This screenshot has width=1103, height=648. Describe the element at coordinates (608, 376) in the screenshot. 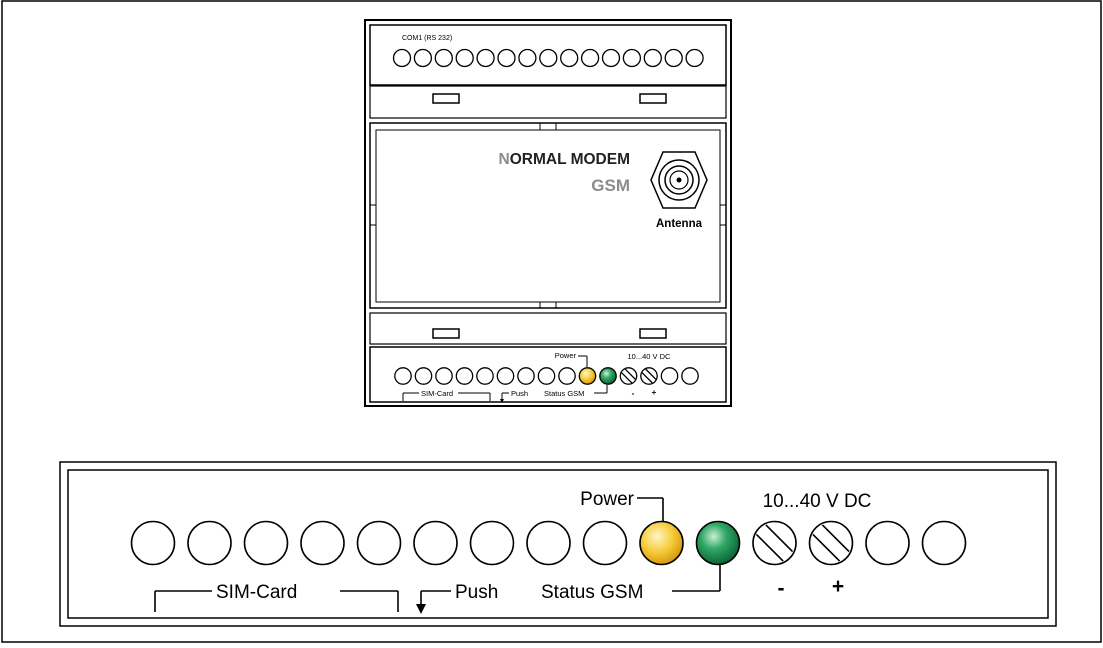

I see `small-status-led` at that location.